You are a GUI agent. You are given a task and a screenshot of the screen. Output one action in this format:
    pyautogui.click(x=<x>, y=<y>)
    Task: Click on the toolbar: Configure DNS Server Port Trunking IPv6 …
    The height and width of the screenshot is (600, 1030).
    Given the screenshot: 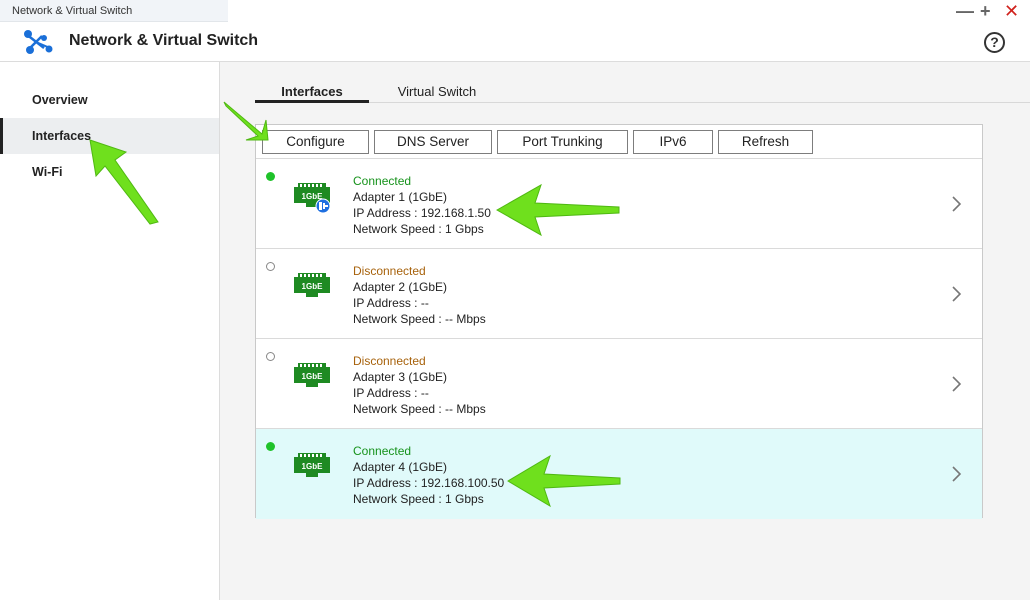 What is the action you would take?
    pyautogui.click(x=619, y=142)
    